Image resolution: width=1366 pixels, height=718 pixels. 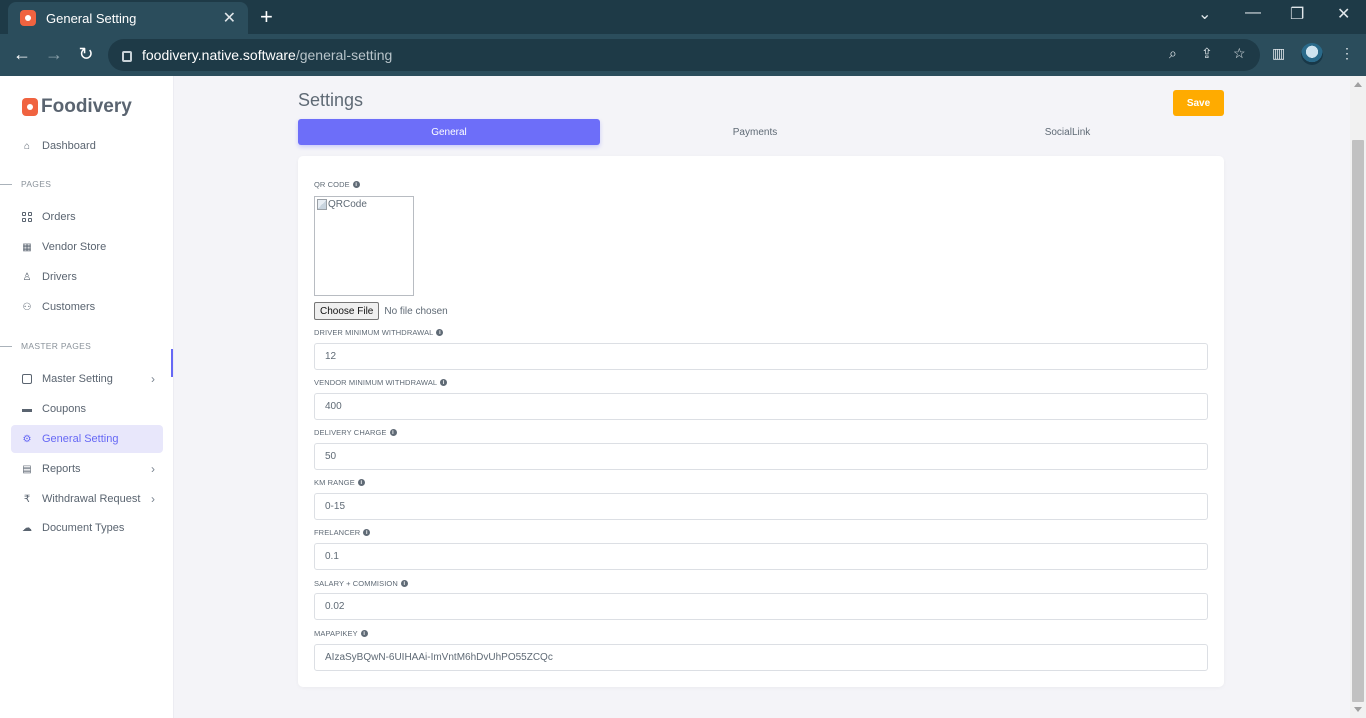 What do you see at coordinates (77, 107) in the screenshot?
I see `brand-logo: Foodivery` at bounding box center [77, 107].